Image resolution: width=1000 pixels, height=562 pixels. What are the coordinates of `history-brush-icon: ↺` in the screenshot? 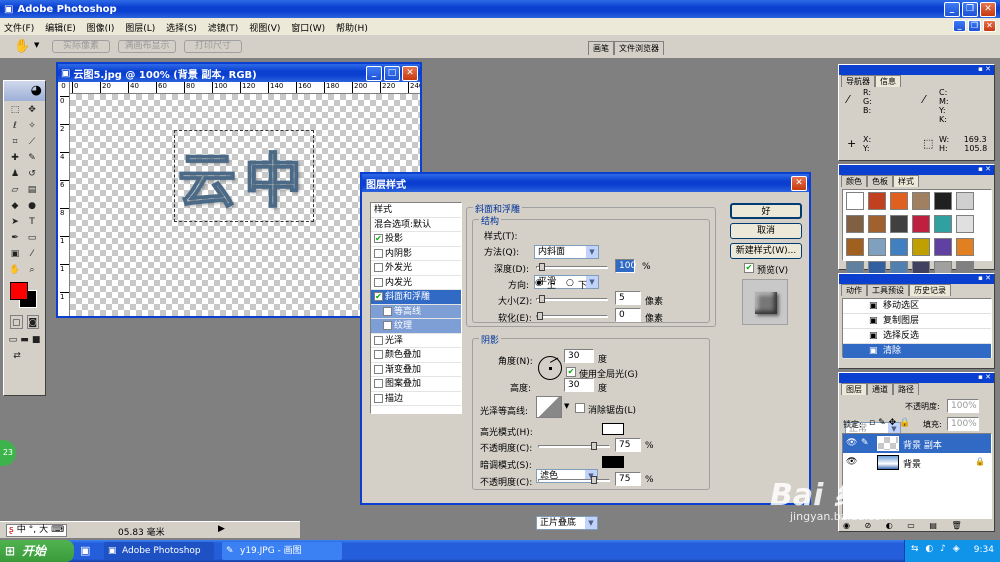 It's located at (32, 174).